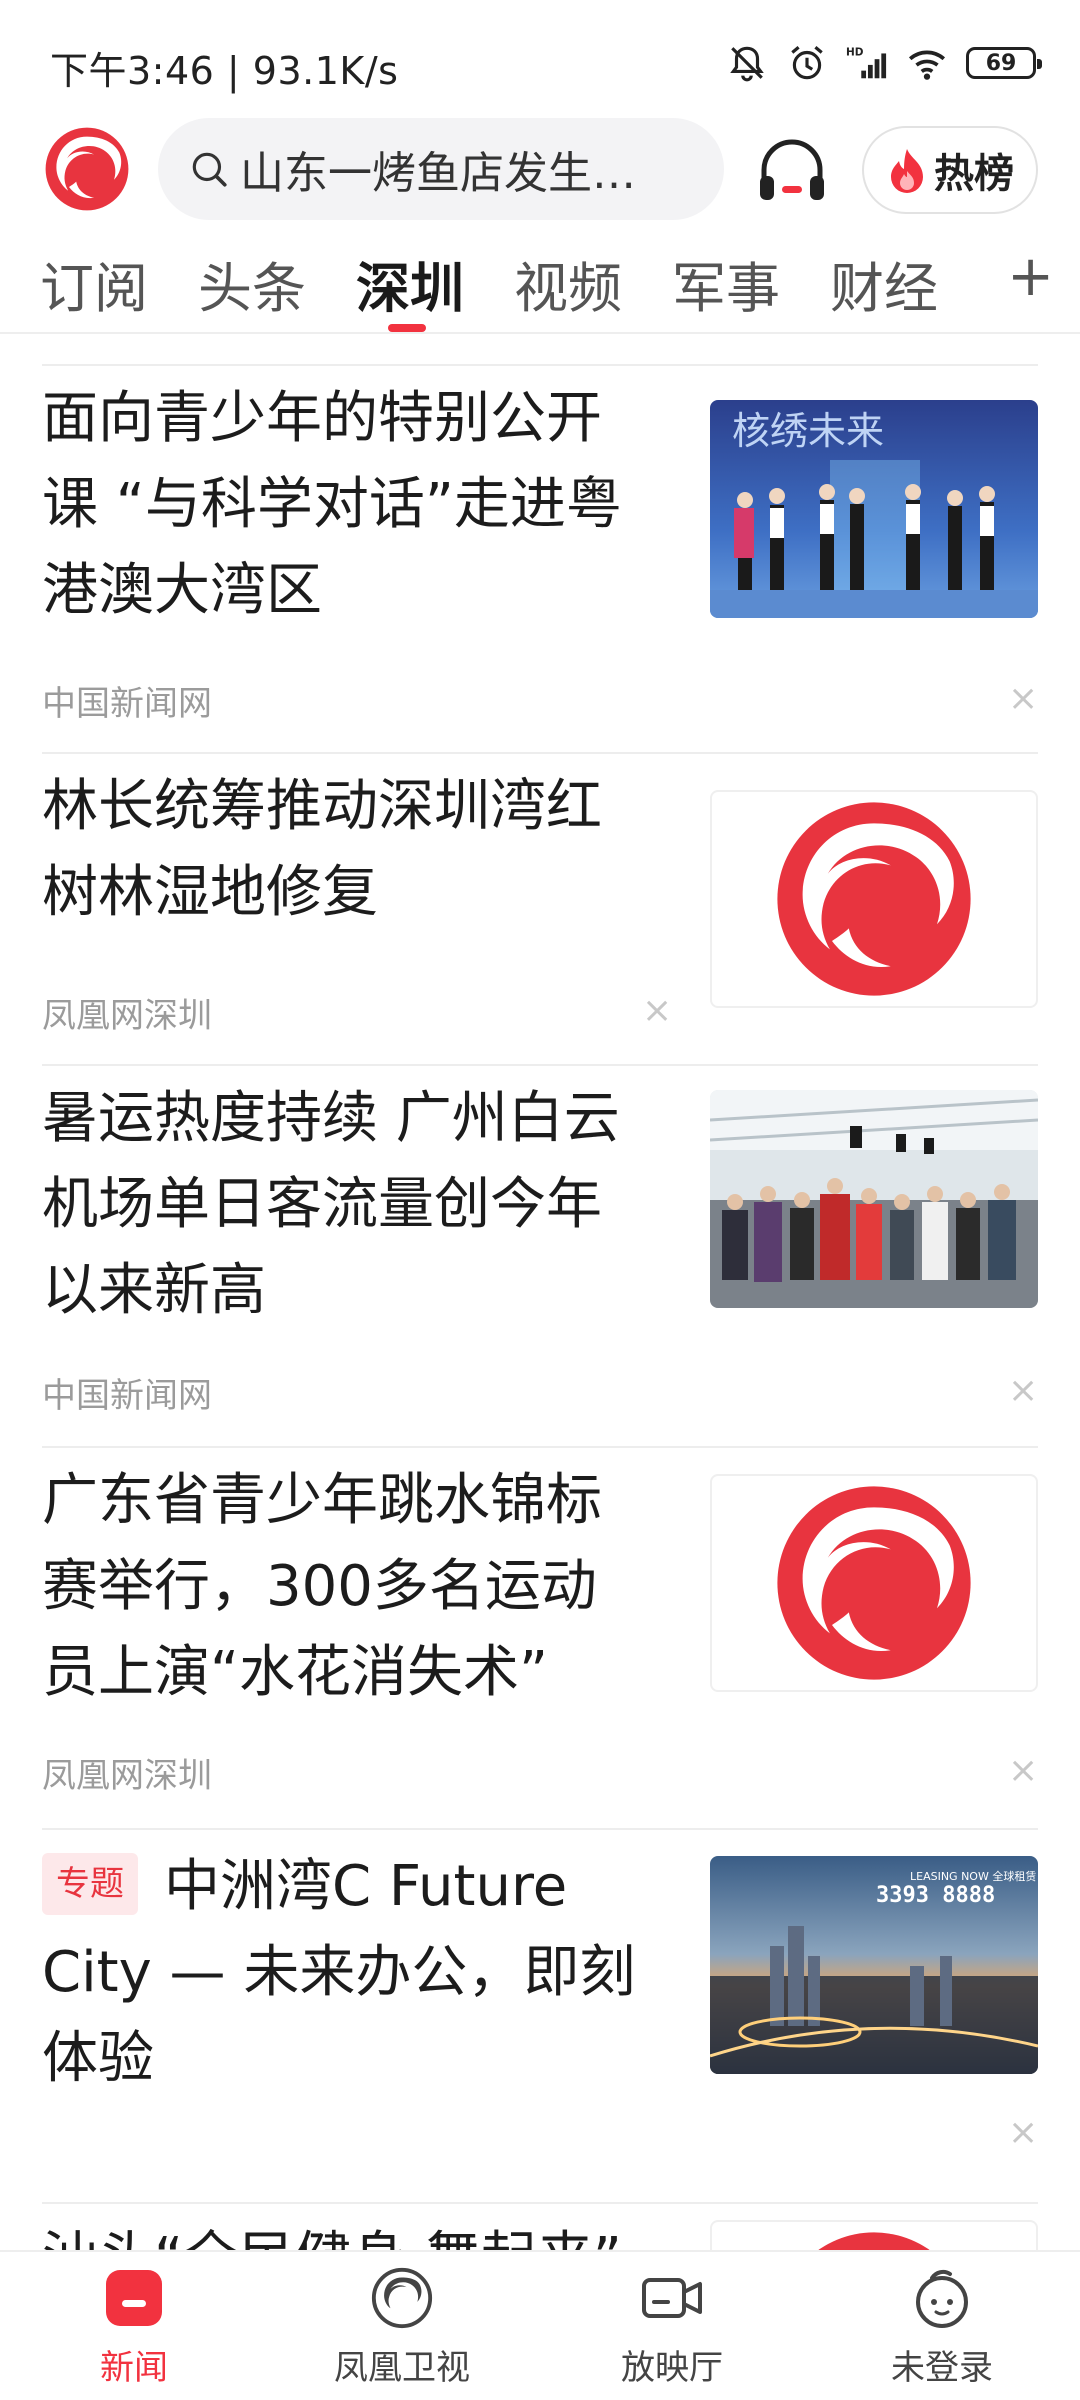 The height and width of the screenshot is (2400, 1080). Describe the element at coordinates (1030, 276) in the screenshot. I see `add-channel-button: +` at that location.